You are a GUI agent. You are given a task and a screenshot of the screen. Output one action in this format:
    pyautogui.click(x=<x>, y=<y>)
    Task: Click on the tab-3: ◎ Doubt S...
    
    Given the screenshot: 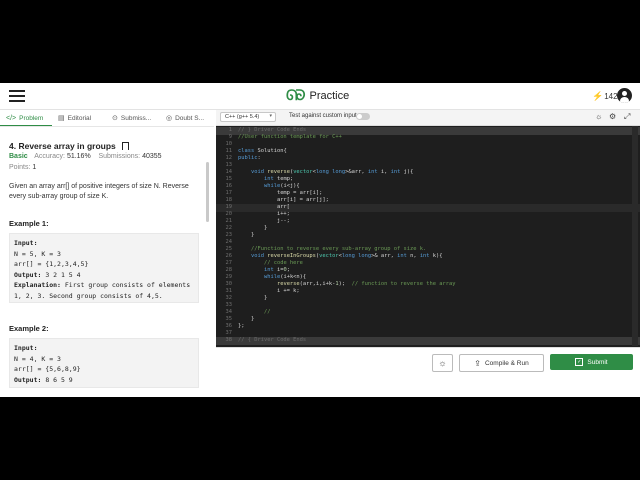 What is the action you would take?
    pyautogui.click(x=187, y=118)
    